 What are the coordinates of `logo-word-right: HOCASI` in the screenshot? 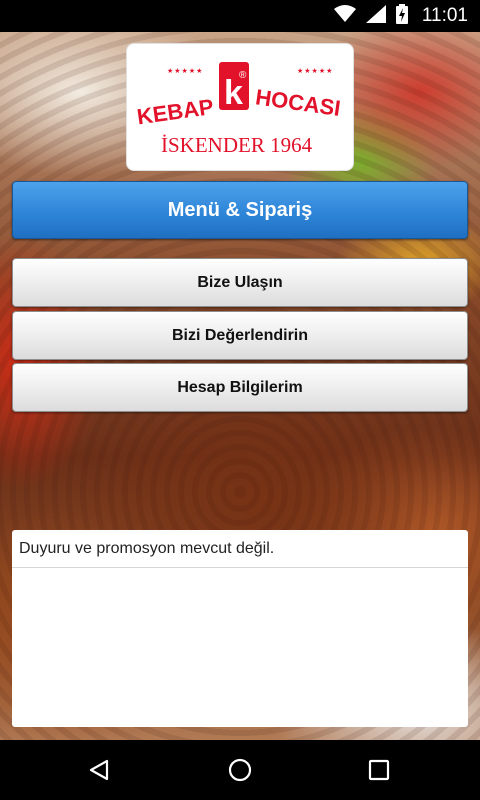 It's located at (298, 102).